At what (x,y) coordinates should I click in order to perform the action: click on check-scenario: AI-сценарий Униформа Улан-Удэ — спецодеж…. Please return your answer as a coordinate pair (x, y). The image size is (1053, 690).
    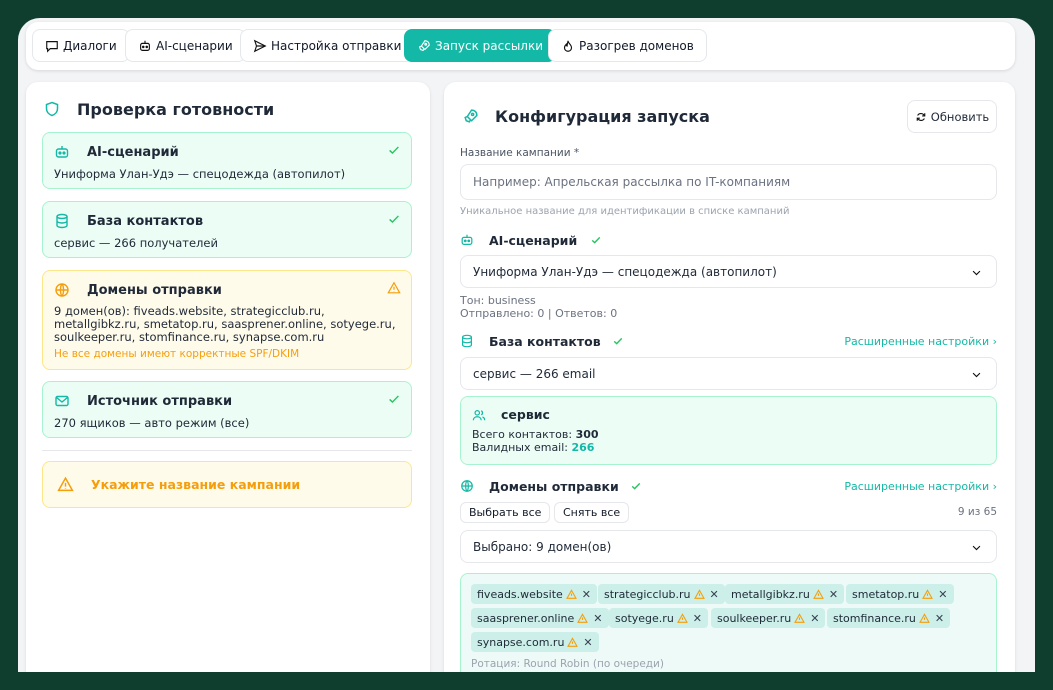
    Looking at the image, I should click on (227, 160).